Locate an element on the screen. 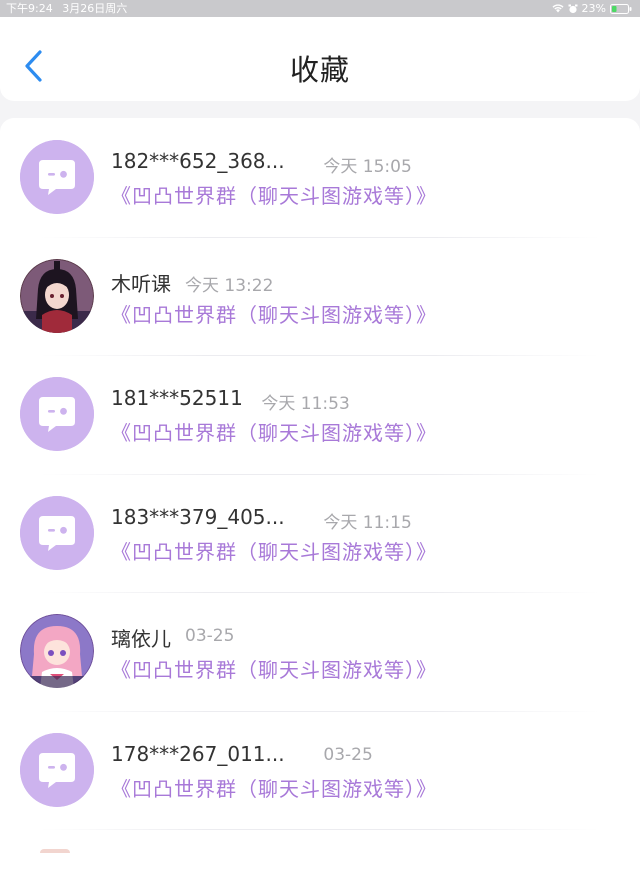  timestamp: 今天 11:53 is located at coordinates (305, 404).